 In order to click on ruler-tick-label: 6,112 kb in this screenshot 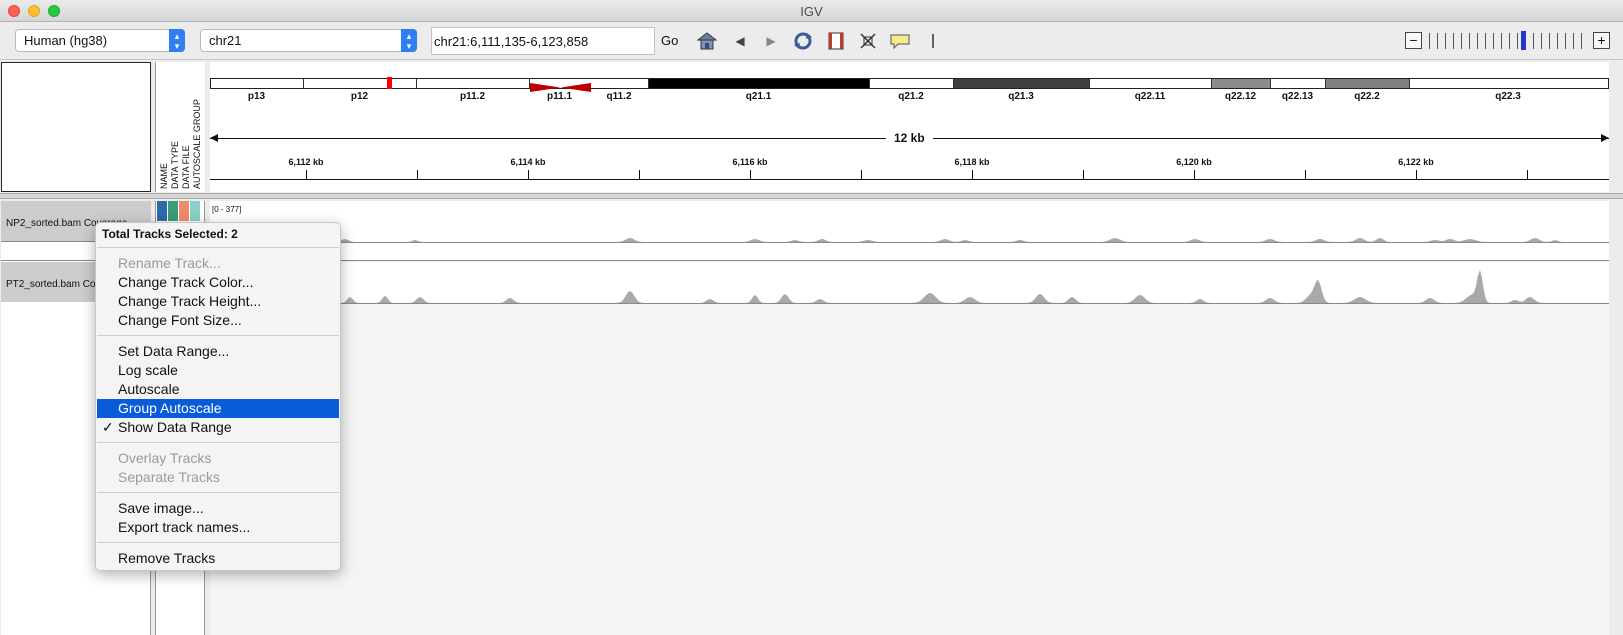, I will do `click(306, 162)`.